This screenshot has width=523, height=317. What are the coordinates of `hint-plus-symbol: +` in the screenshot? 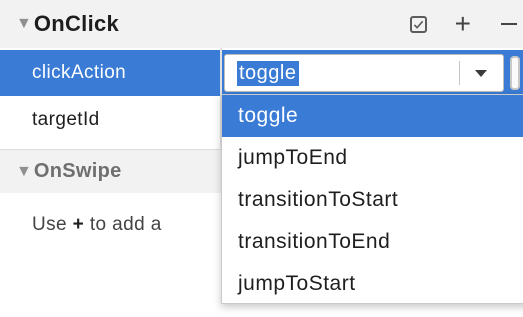 It's located at (78, 224).